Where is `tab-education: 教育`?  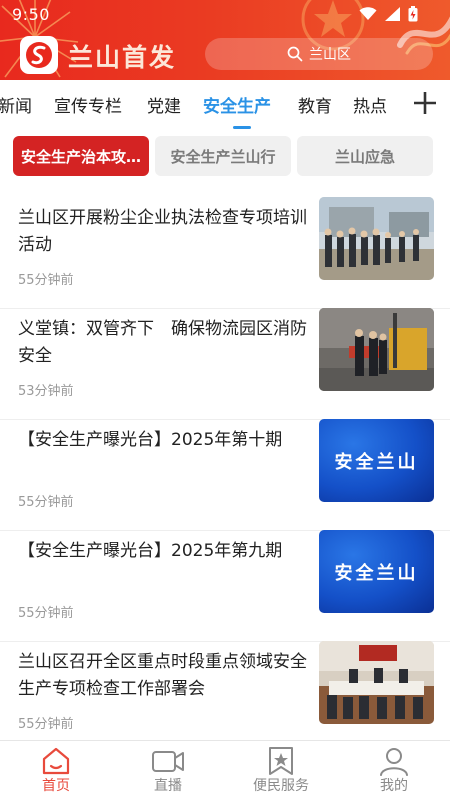 tab-education: 教育 is located at coordinates (315, 104).